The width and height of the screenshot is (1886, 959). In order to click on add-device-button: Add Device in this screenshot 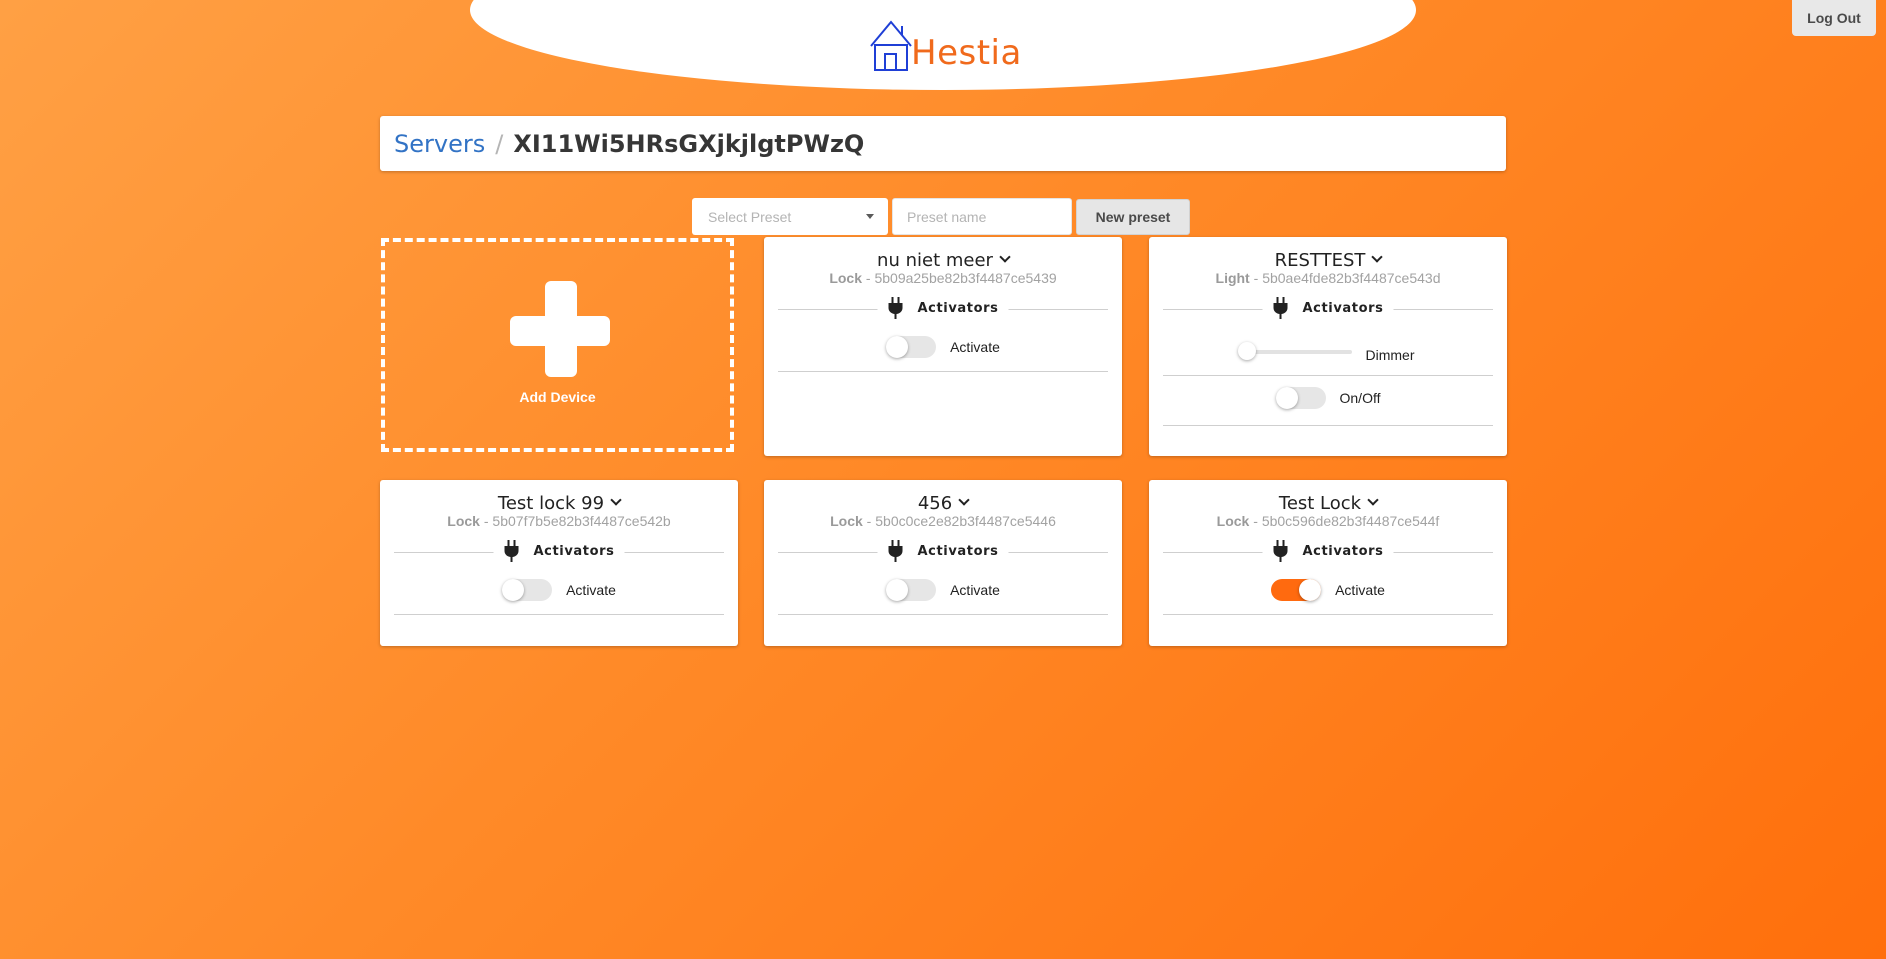, I will do `click(557, 345)`.